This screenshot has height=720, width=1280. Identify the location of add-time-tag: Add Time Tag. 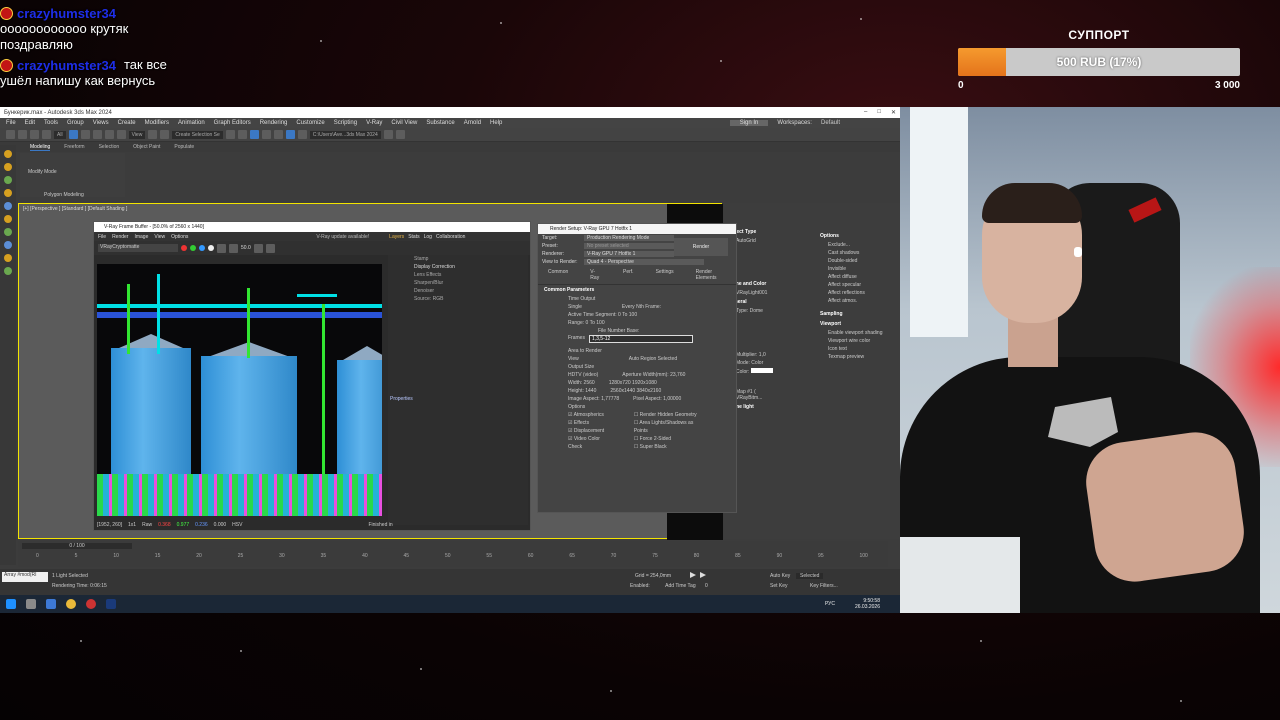
(680, 586).